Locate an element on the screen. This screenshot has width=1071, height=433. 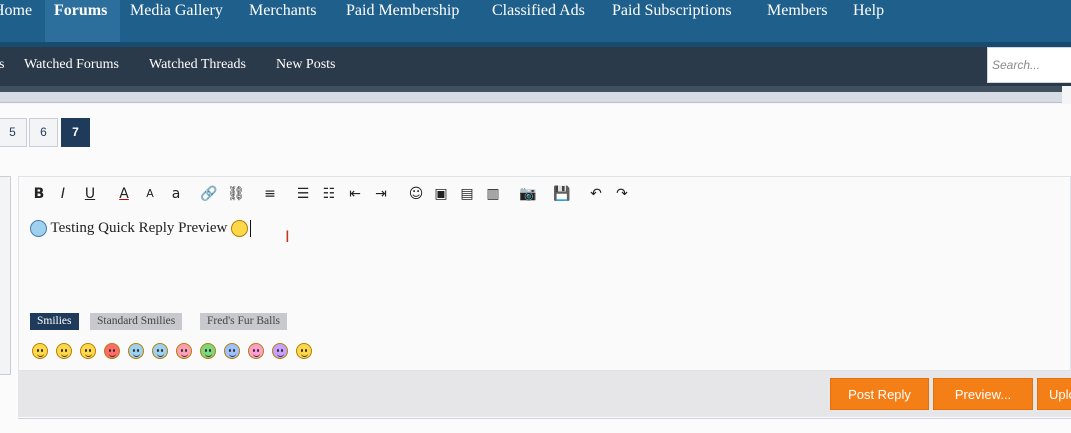
tab-freds-fur-balls: Fred's Fur Balls is located at coordinates (243, 321).